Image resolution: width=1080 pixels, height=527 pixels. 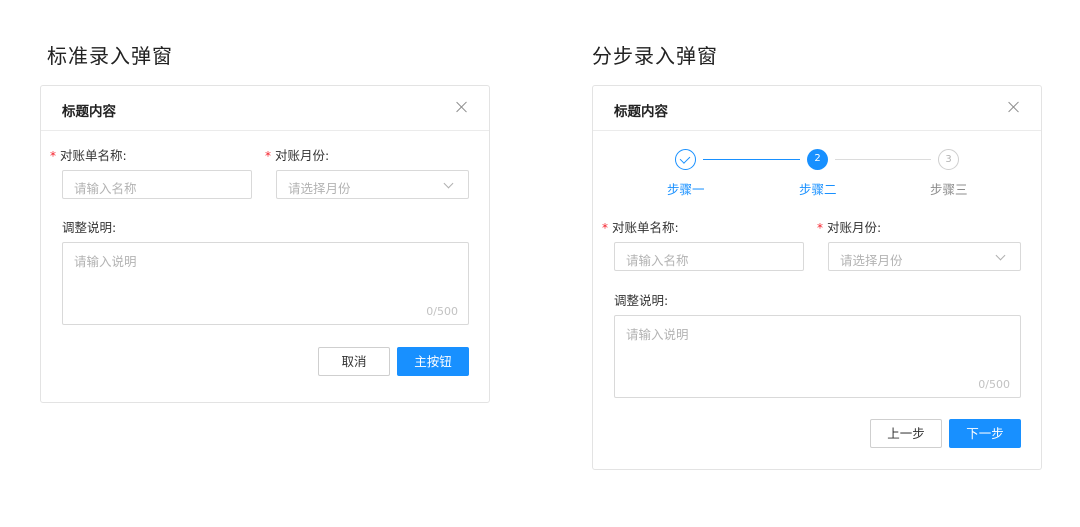 I want to click on step-2-indicator: 2, so click(x=817, y=159).